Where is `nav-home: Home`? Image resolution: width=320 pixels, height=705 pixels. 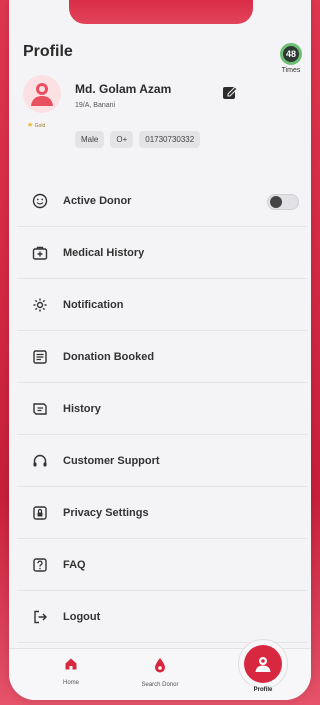 nav-home: Home is located at coordinates (71, 671).